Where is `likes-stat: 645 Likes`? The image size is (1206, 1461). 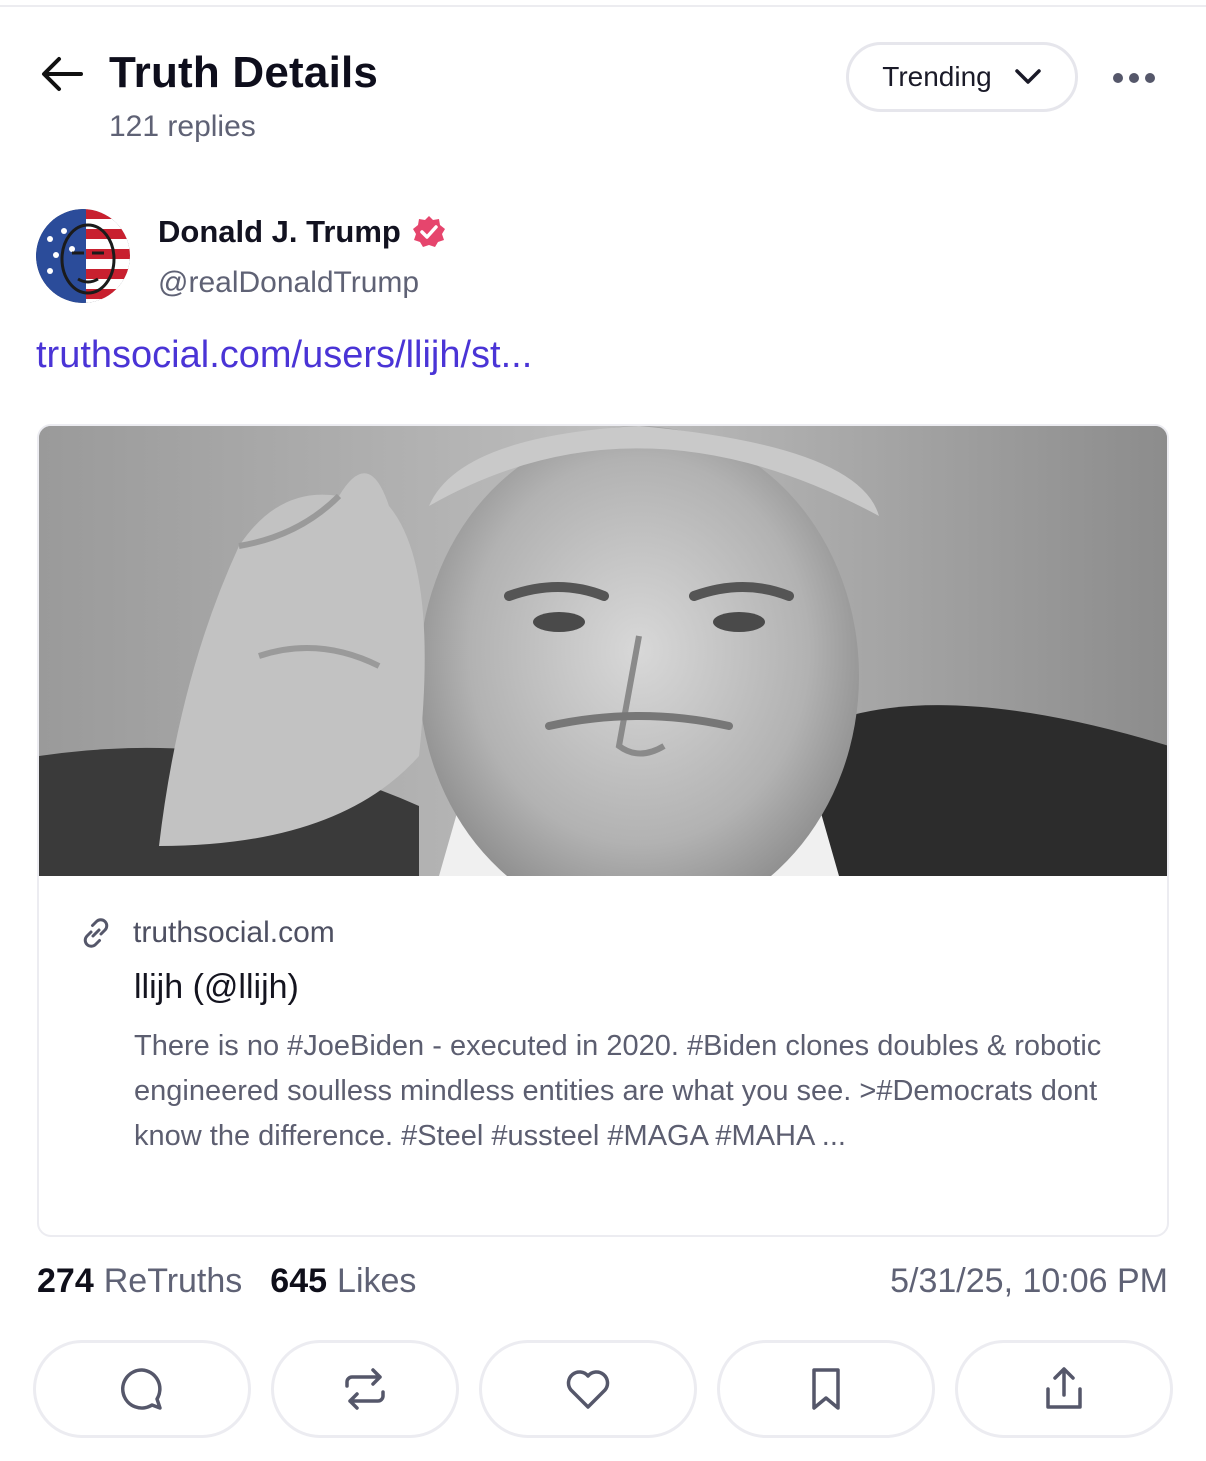 likes-stat: 645 Likes is located at coordinates (343, 1281).